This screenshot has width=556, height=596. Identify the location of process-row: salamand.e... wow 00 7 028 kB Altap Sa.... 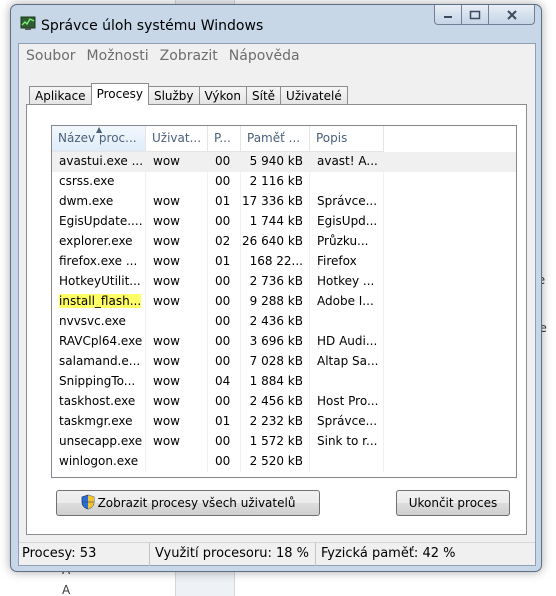
(284, 362).